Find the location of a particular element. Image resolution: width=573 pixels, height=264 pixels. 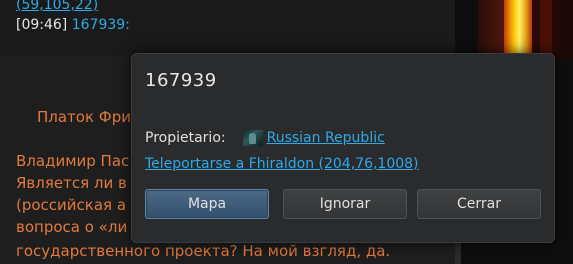

chat-timestamp: [09:46] is located at coordinates (42, 25).